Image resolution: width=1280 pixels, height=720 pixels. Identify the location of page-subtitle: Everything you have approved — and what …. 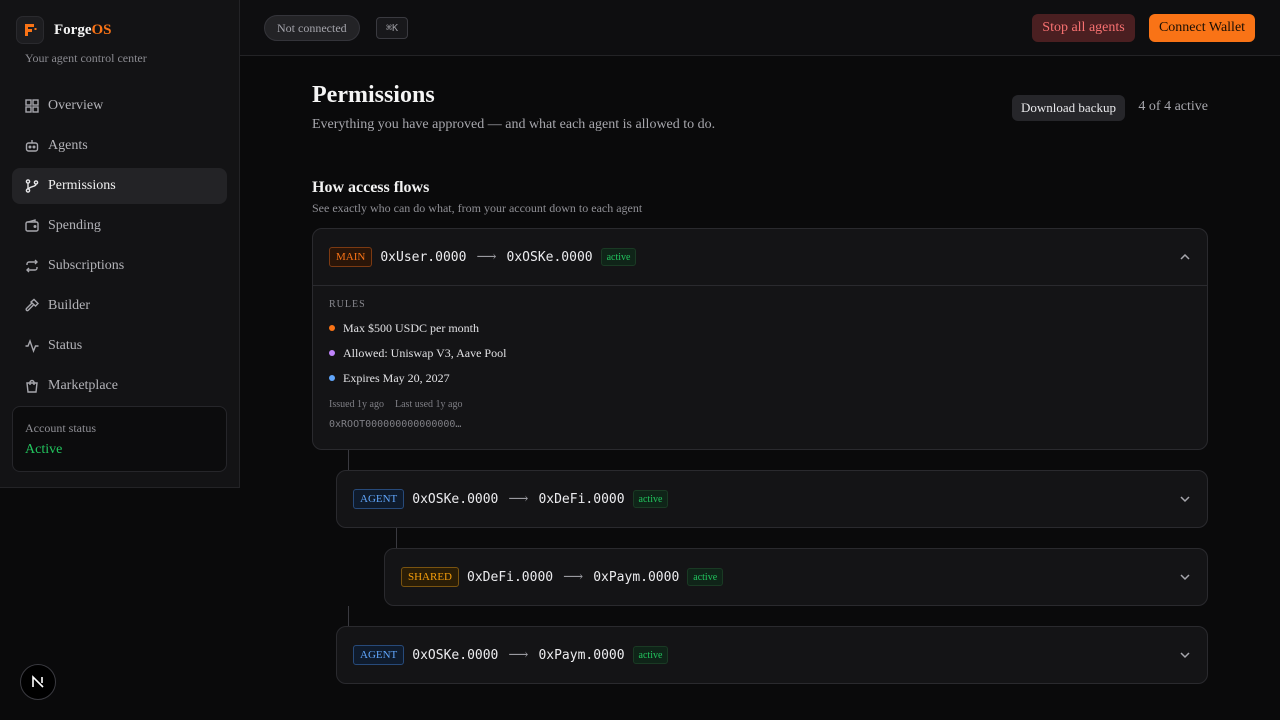
(514, 124).